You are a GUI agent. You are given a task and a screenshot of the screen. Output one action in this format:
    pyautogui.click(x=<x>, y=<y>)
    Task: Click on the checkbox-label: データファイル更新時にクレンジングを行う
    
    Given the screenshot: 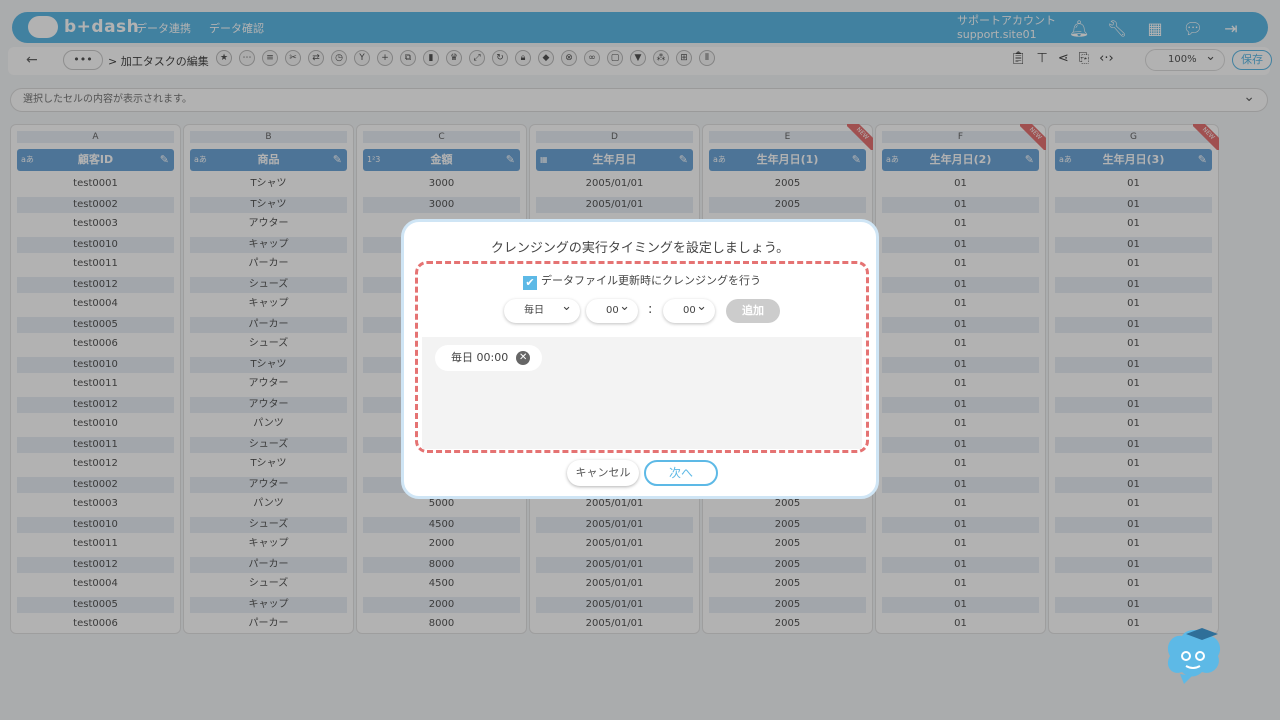 What is the action you would take?
    pyautogui.click(x=651, y=280)
    